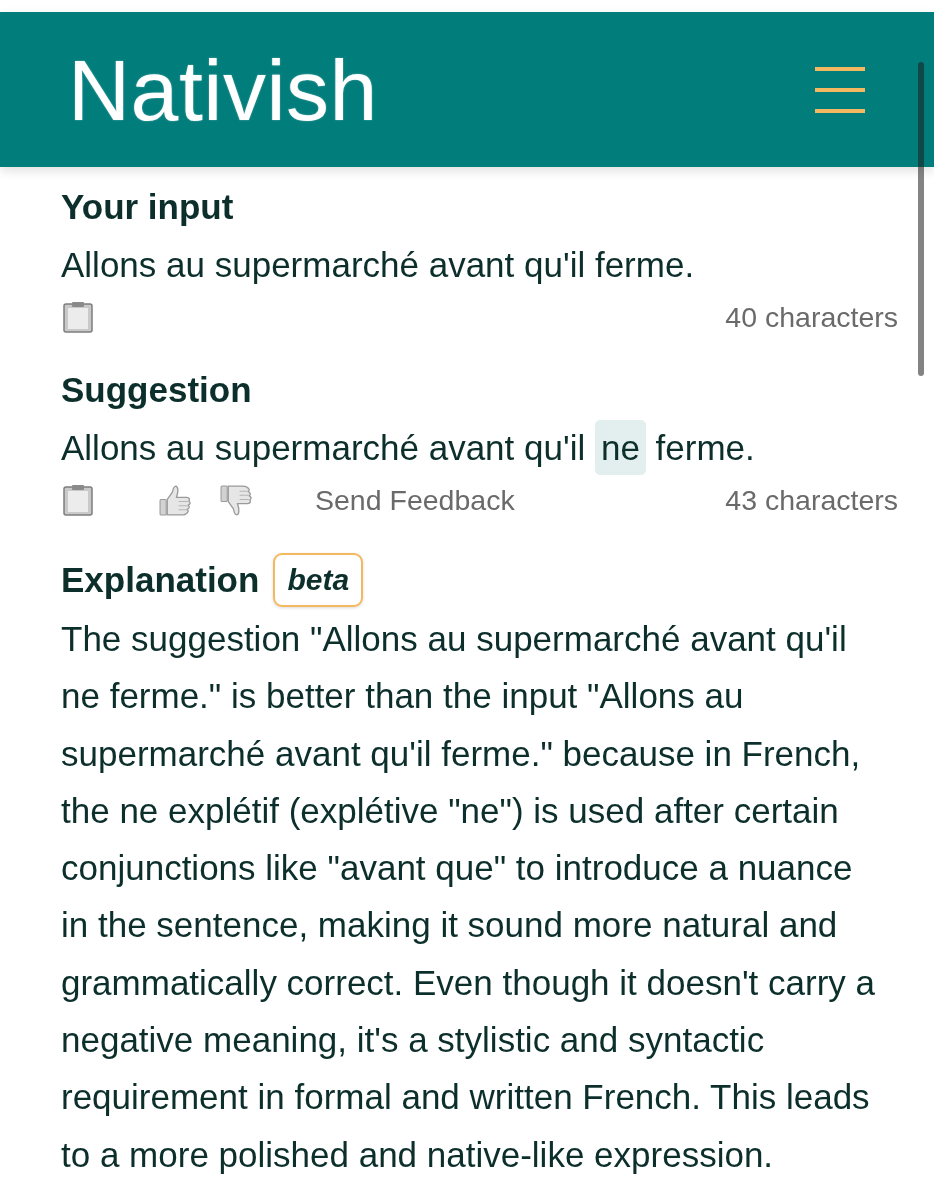  I want to click on section-title: Explanation, so click(160, 580).